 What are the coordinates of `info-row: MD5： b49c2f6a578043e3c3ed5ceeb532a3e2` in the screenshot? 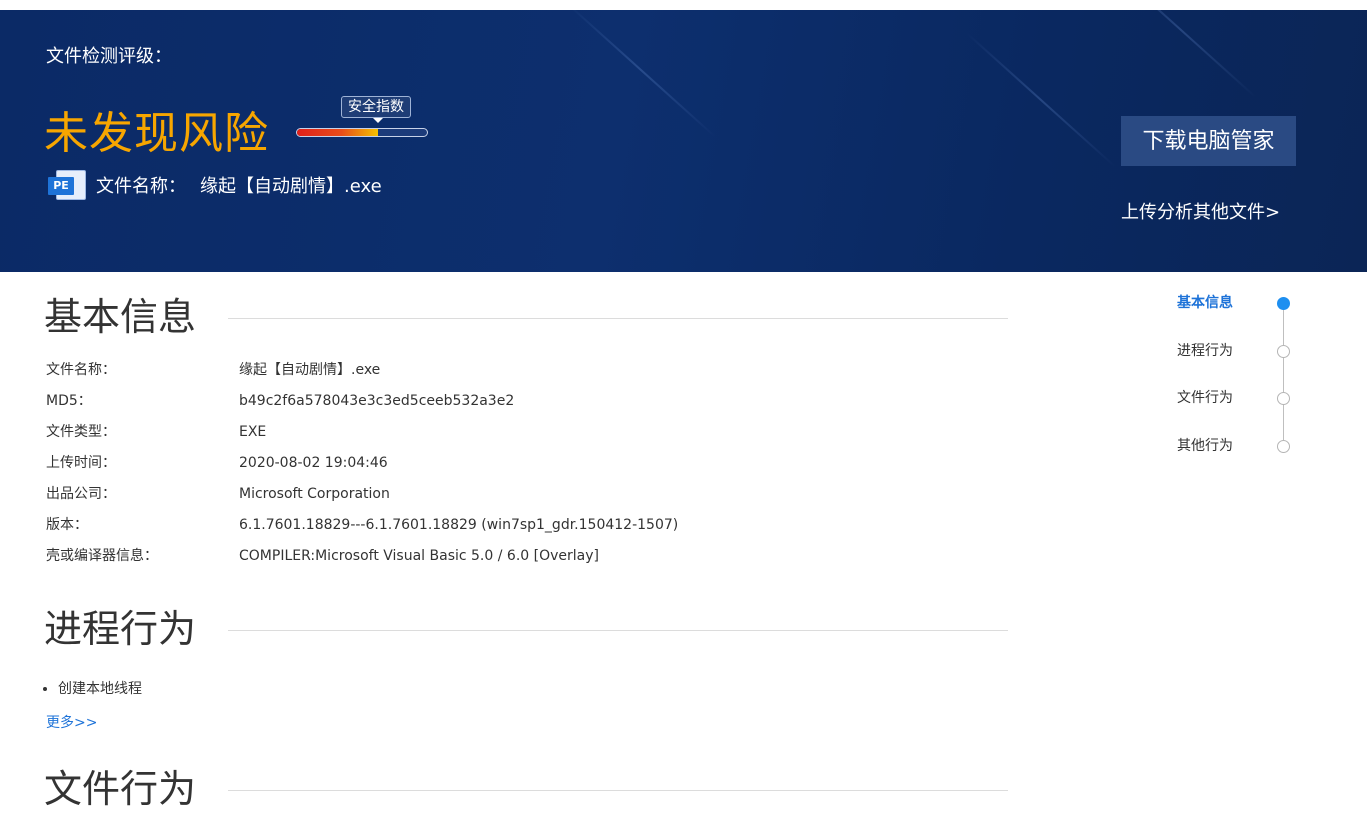 It's located at (362, 401).